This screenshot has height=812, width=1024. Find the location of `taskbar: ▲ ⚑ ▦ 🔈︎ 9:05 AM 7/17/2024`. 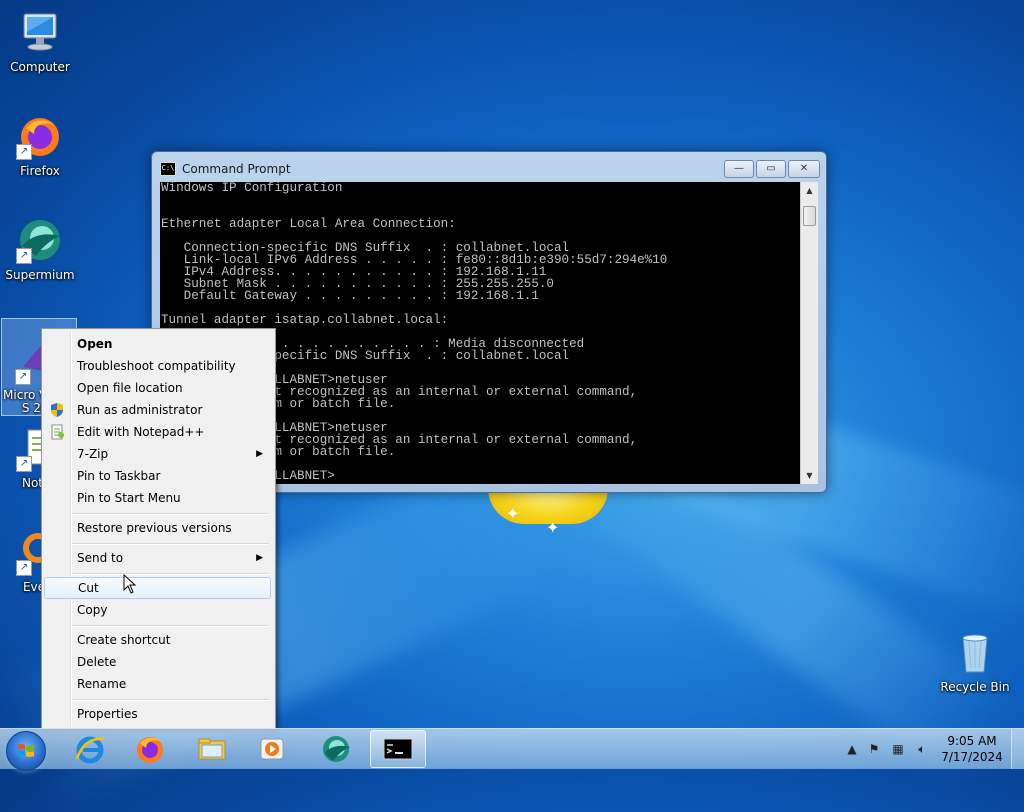

taskbar: ▲ ⚑ ▦ 🔈︎ 9:05 AM 7/17/2024 is located at coordinates (512, 749).